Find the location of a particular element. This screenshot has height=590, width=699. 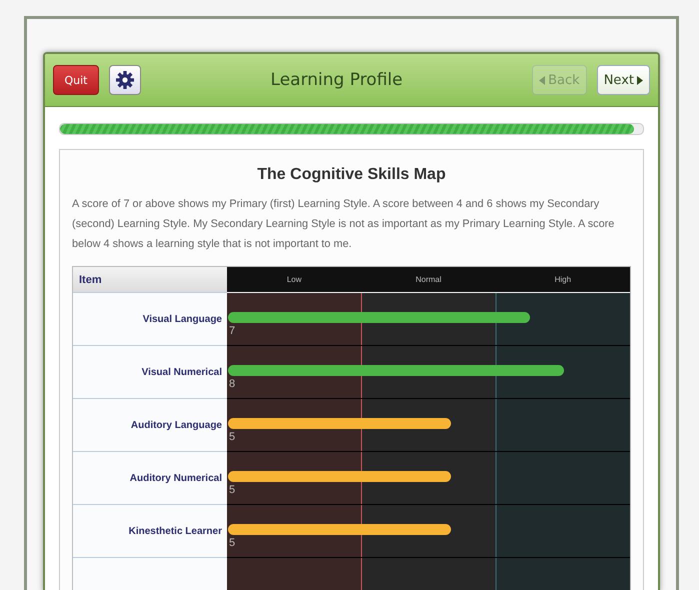

screen-title: Learning Profile is located at coordinates (337, 80).